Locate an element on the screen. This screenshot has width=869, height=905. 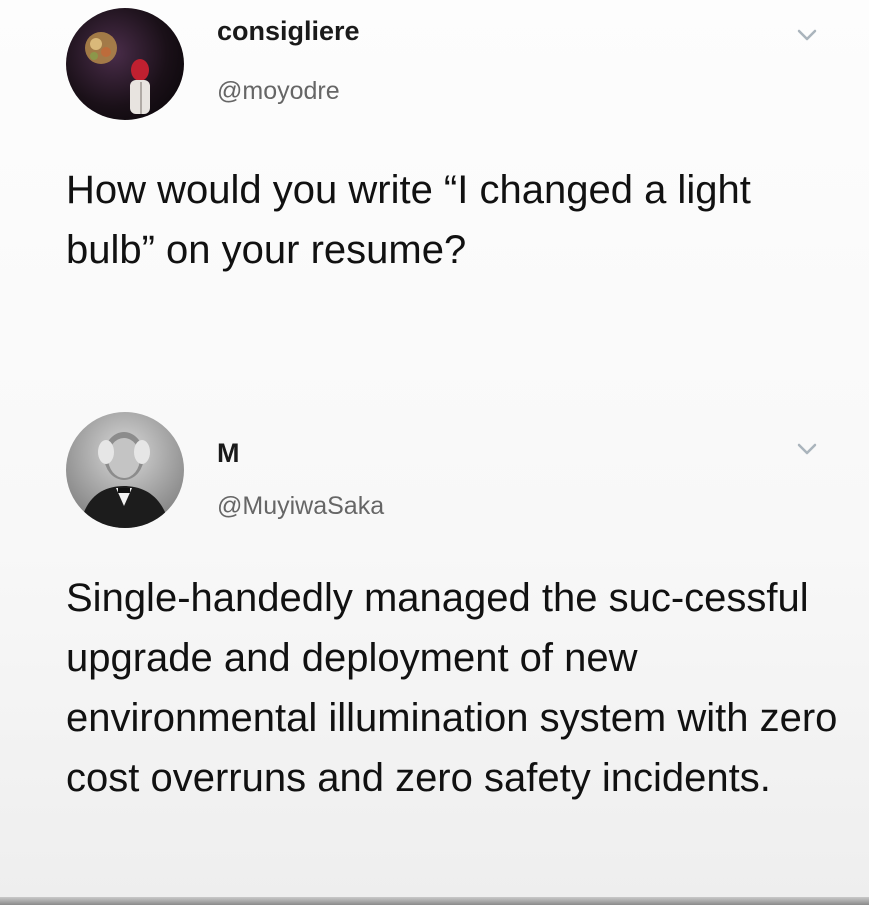
avatar-photo-figure-icon is located at coordinates (117, 73).